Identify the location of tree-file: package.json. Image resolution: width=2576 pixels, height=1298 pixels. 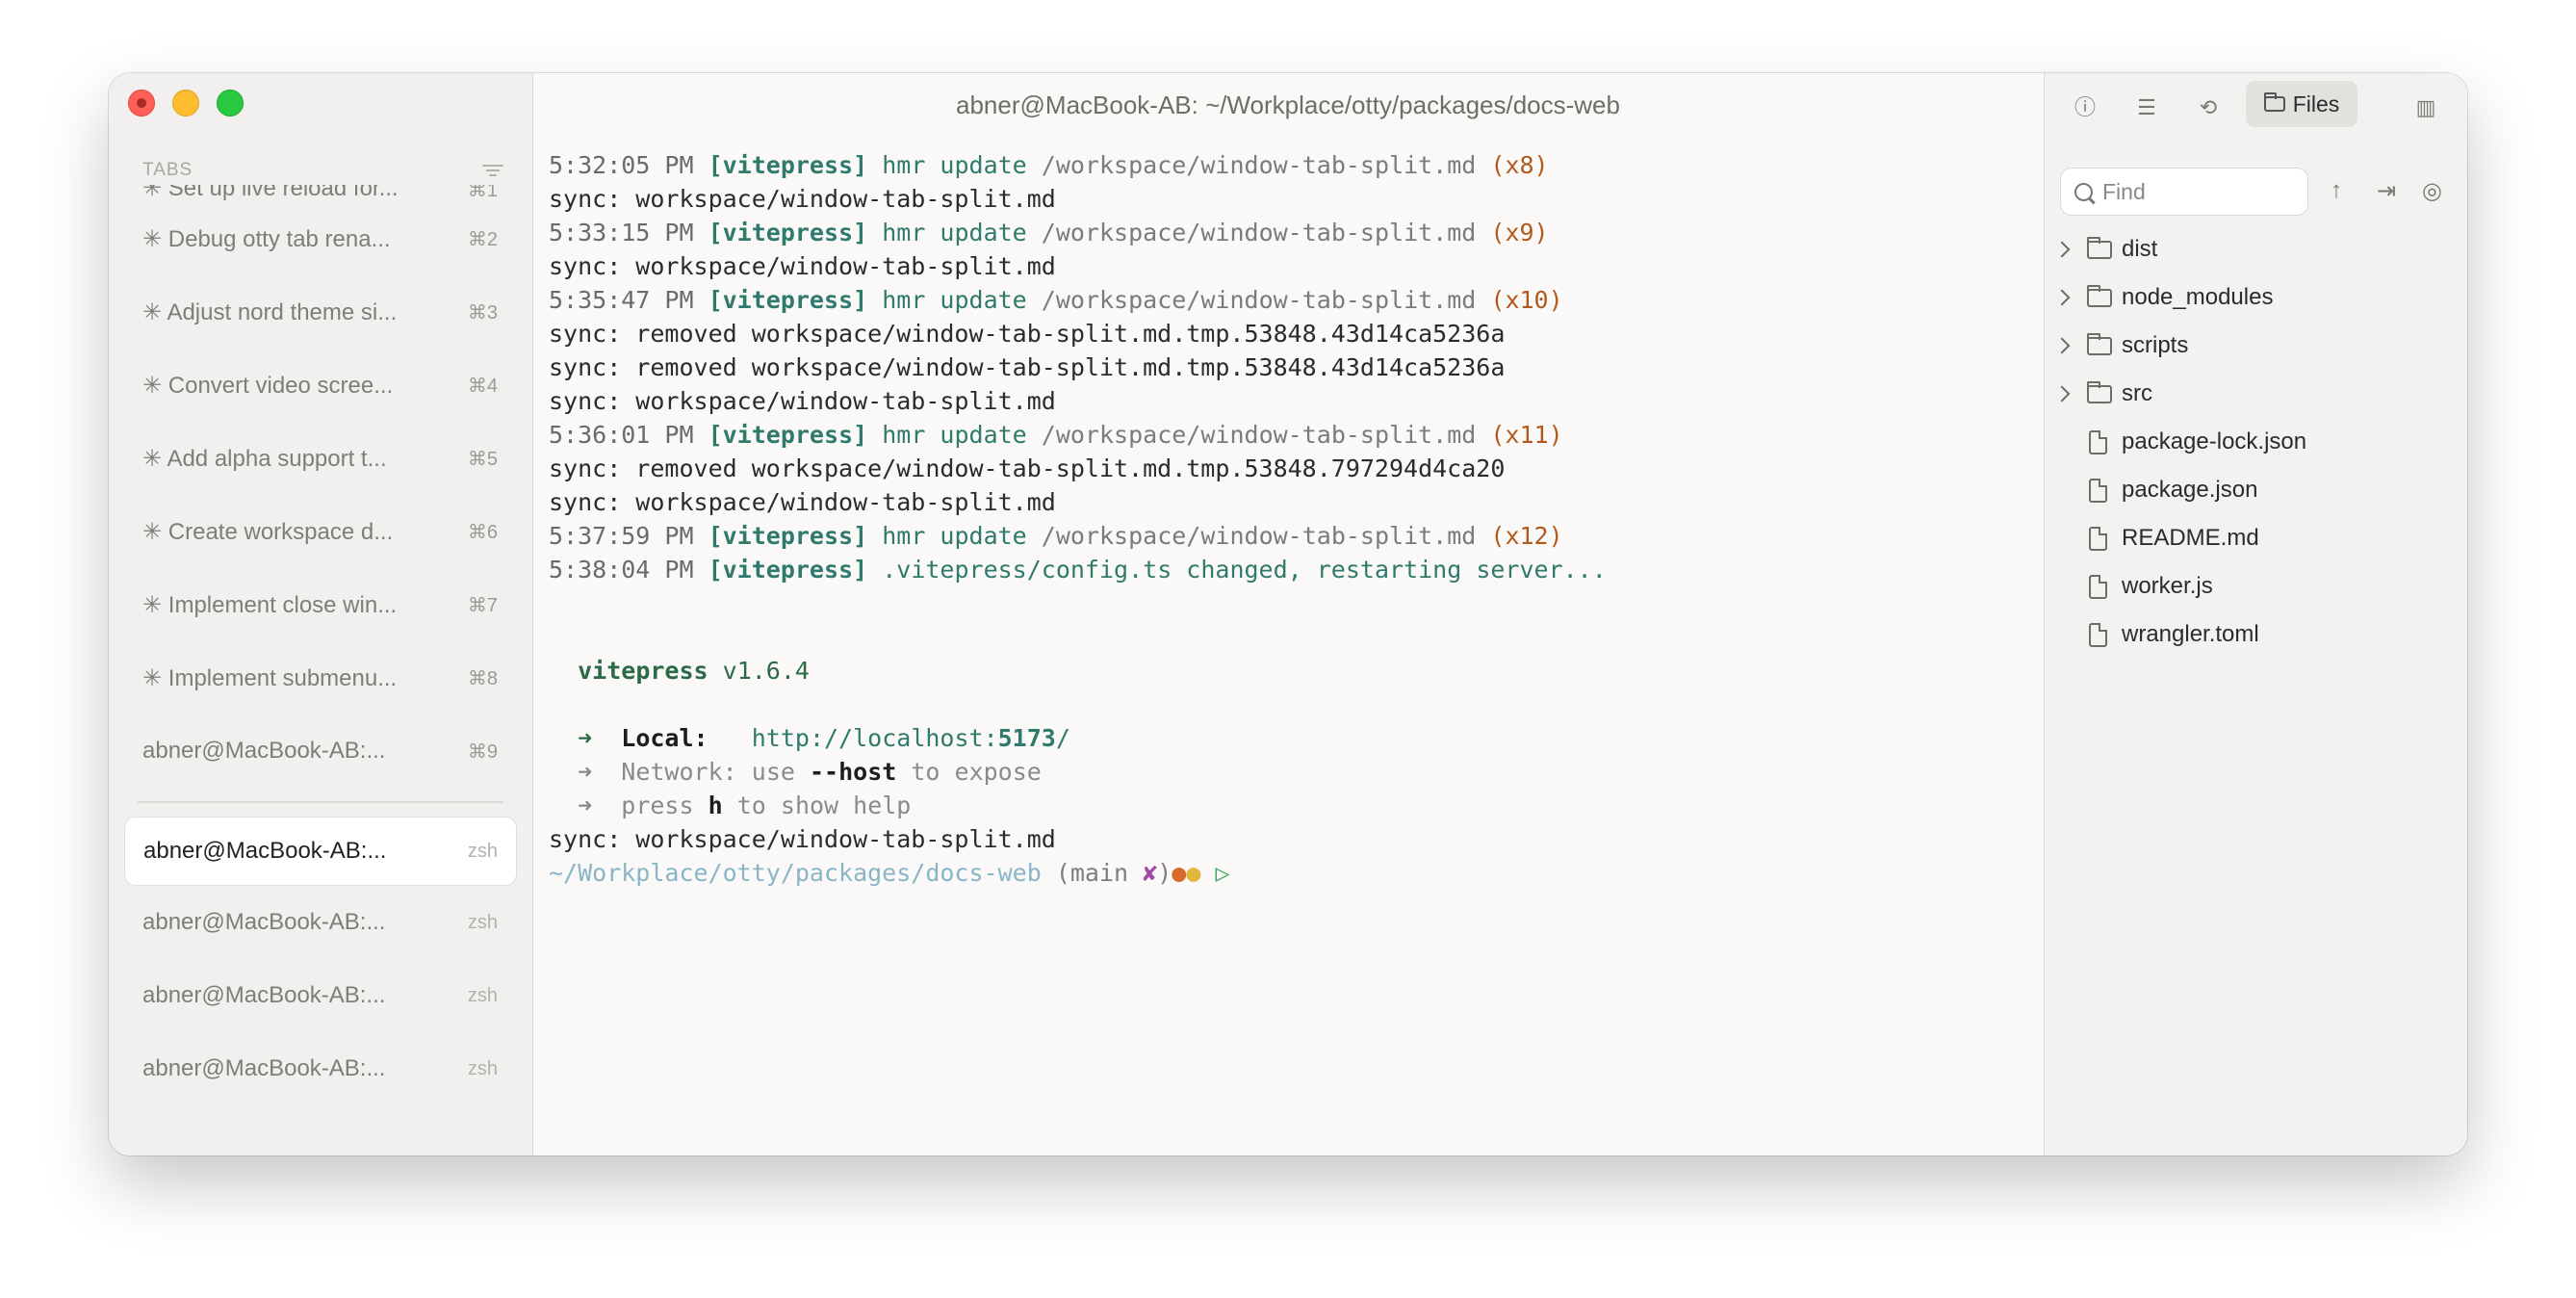
(2256, 490).